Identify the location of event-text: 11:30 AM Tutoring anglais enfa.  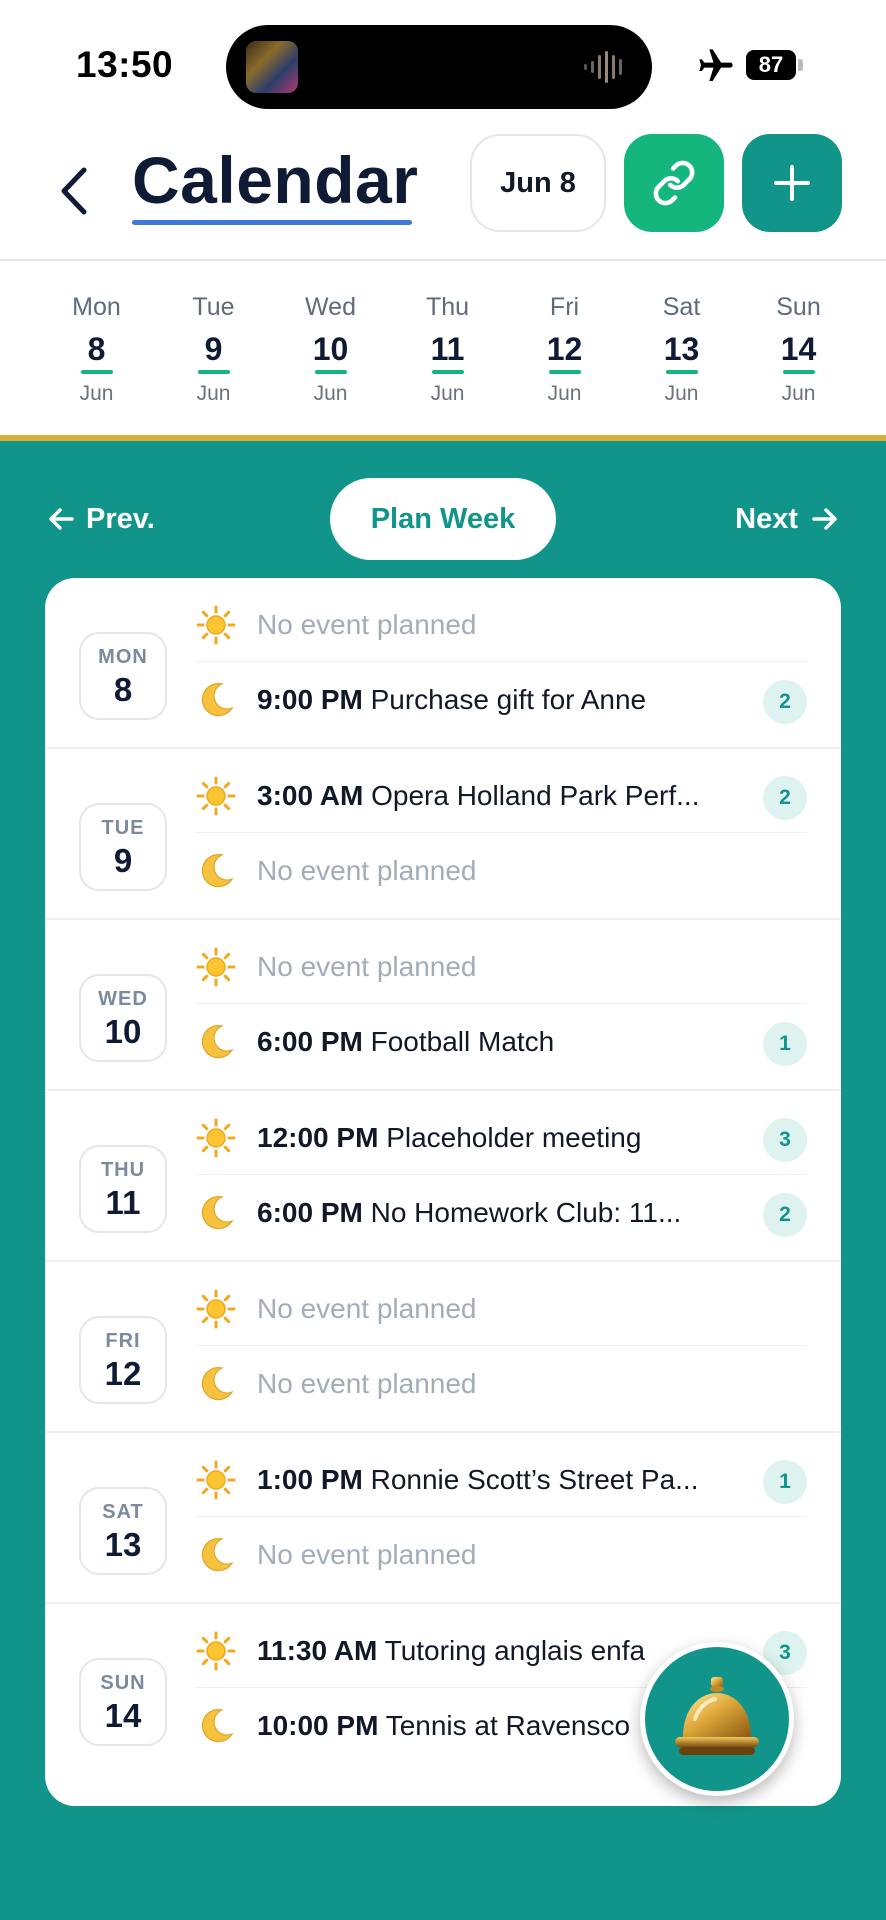
(451, 1651).